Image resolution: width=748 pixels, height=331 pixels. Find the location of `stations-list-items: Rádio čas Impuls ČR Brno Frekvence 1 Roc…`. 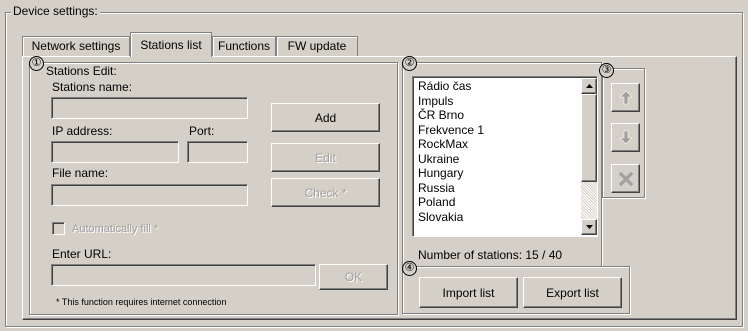

stations-list-items: Rádio čas Impuls ČR Brno Frekvence 1 Roc… is located at coordinates (497, 151).